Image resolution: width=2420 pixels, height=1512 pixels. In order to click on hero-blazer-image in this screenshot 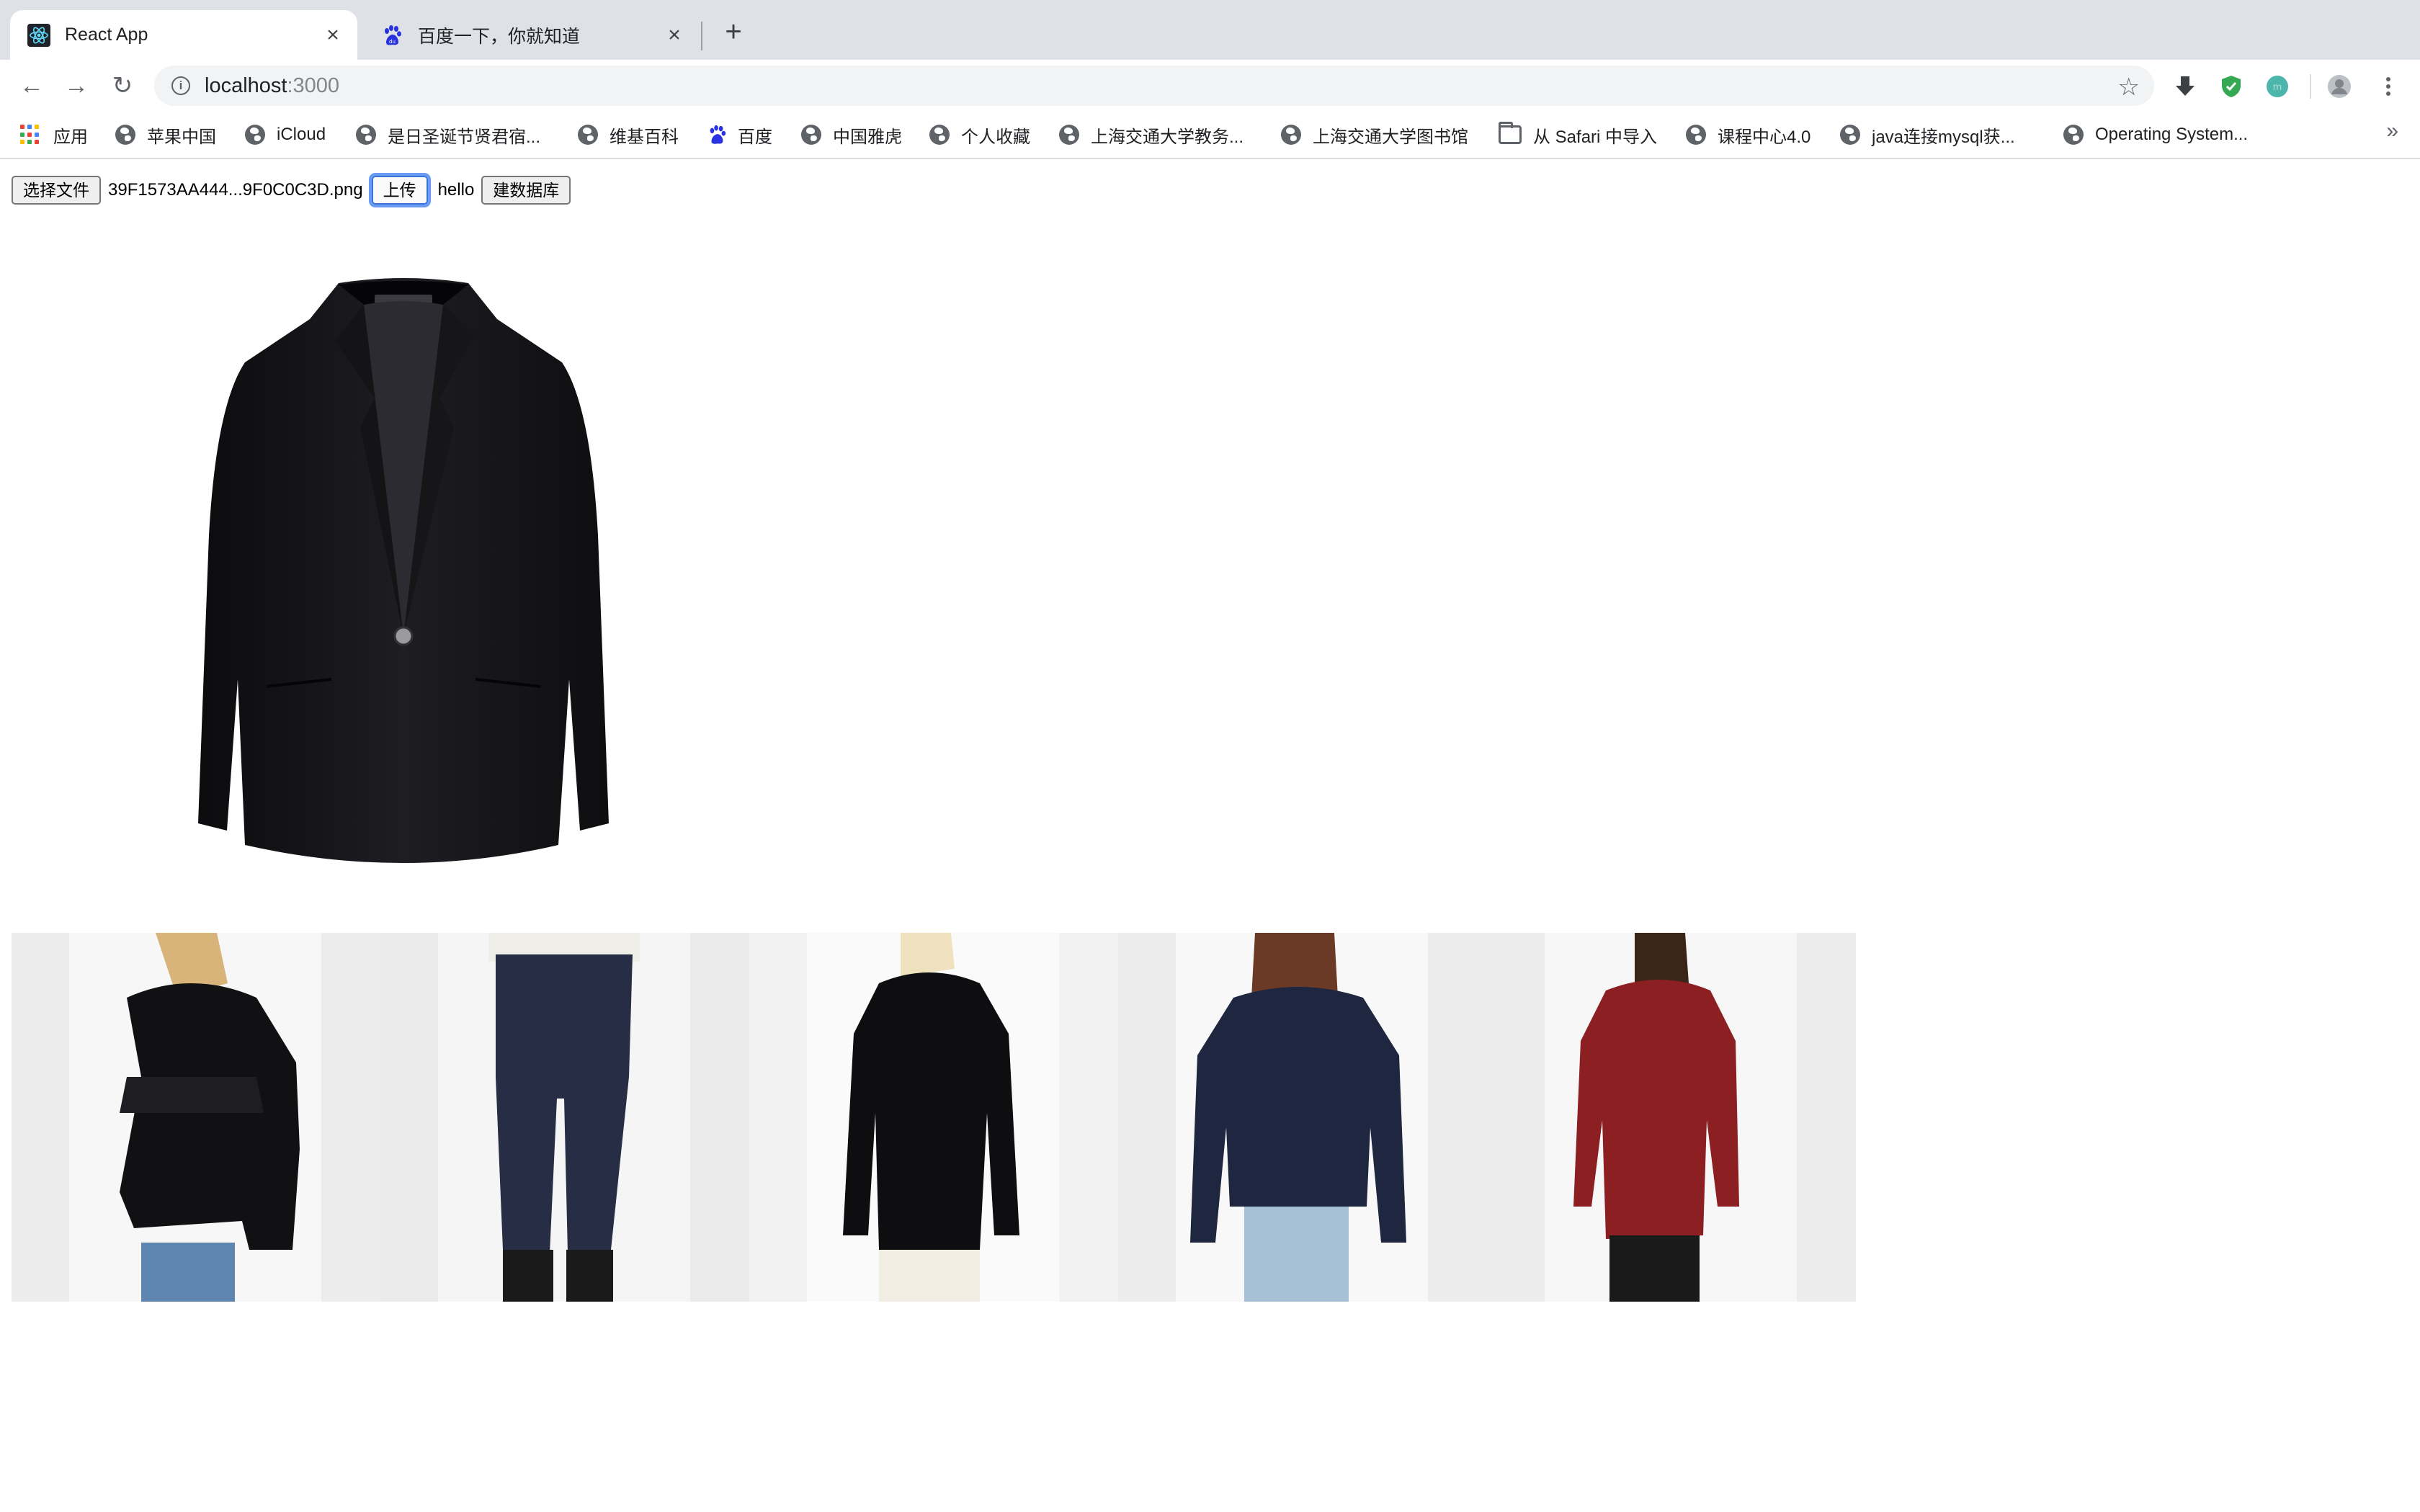, I will do `click(404, 570)`.